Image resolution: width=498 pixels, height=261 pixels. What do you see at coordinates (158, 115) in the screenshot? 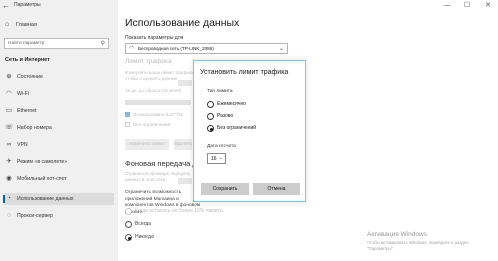
I see `legend-used-label: Использовано 5,67 ГБ` at bounding box center [158, 115].